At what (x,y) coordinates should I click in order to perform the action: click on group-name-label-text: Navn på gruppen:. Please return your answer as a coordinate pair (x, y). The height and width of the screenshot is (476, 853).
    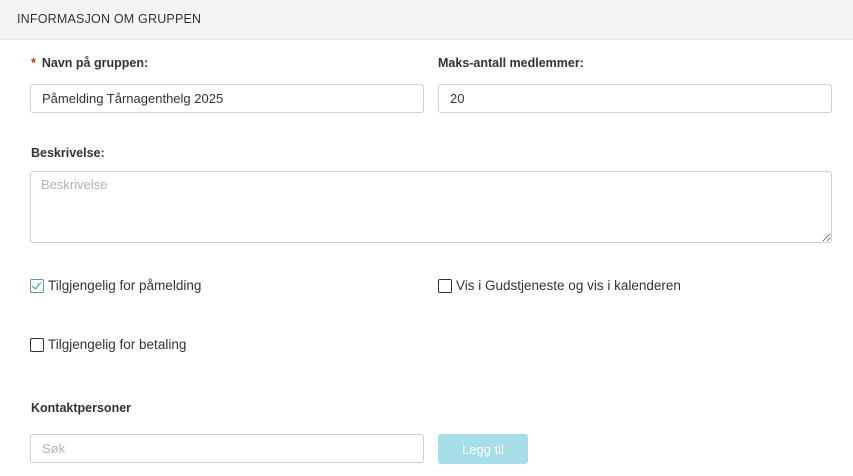
    Looking at the image, I should click on (95, 63).